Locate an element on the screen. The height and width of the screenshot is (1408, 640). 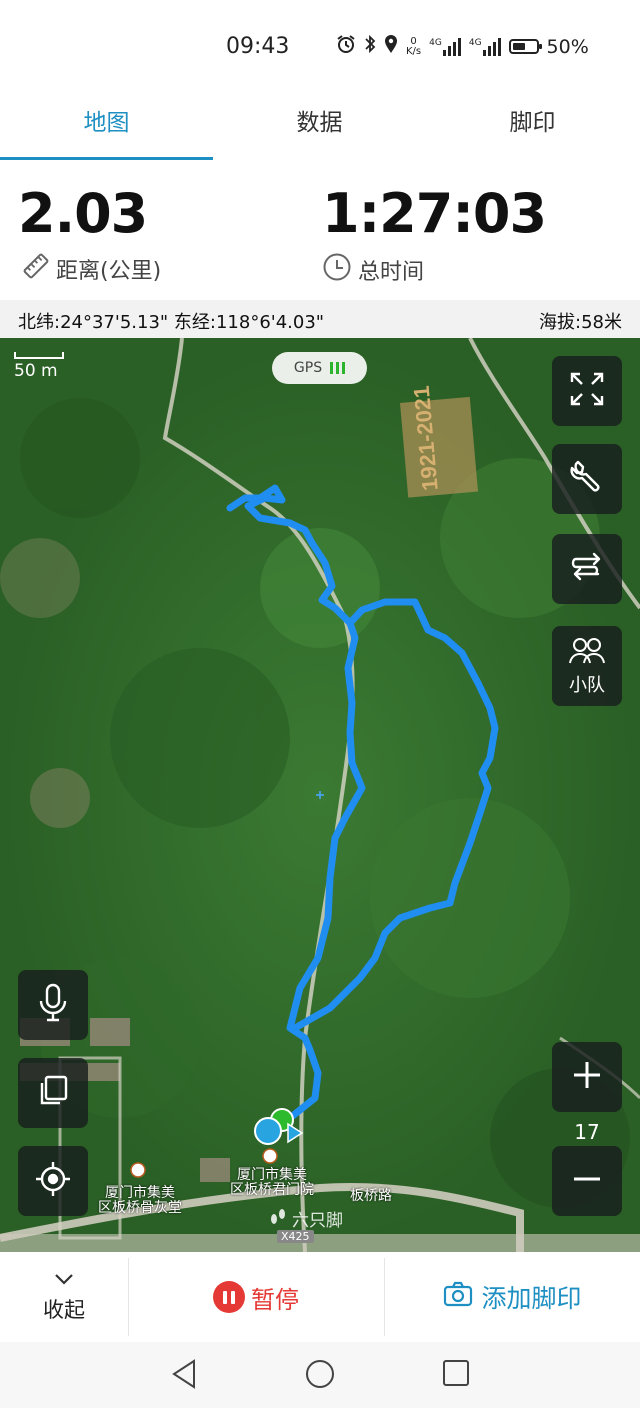
bluetooth-icon is located at coordinates (370, 46).